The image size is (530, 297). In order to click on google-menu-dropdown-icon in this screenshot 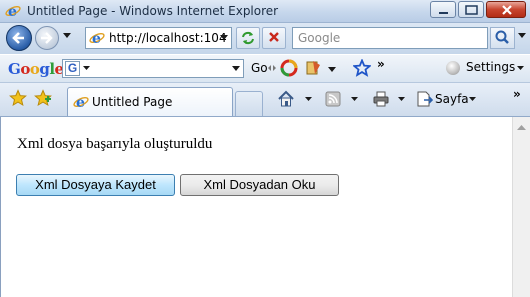, I will do `click(86, 68)`.